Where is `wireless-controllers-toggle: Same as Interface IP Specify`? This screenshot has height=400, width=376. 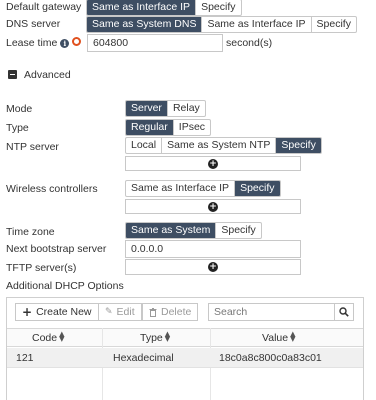
wireless-controllers-toggle: Same as Interface IP Specify is located at coordinates (203, 188).